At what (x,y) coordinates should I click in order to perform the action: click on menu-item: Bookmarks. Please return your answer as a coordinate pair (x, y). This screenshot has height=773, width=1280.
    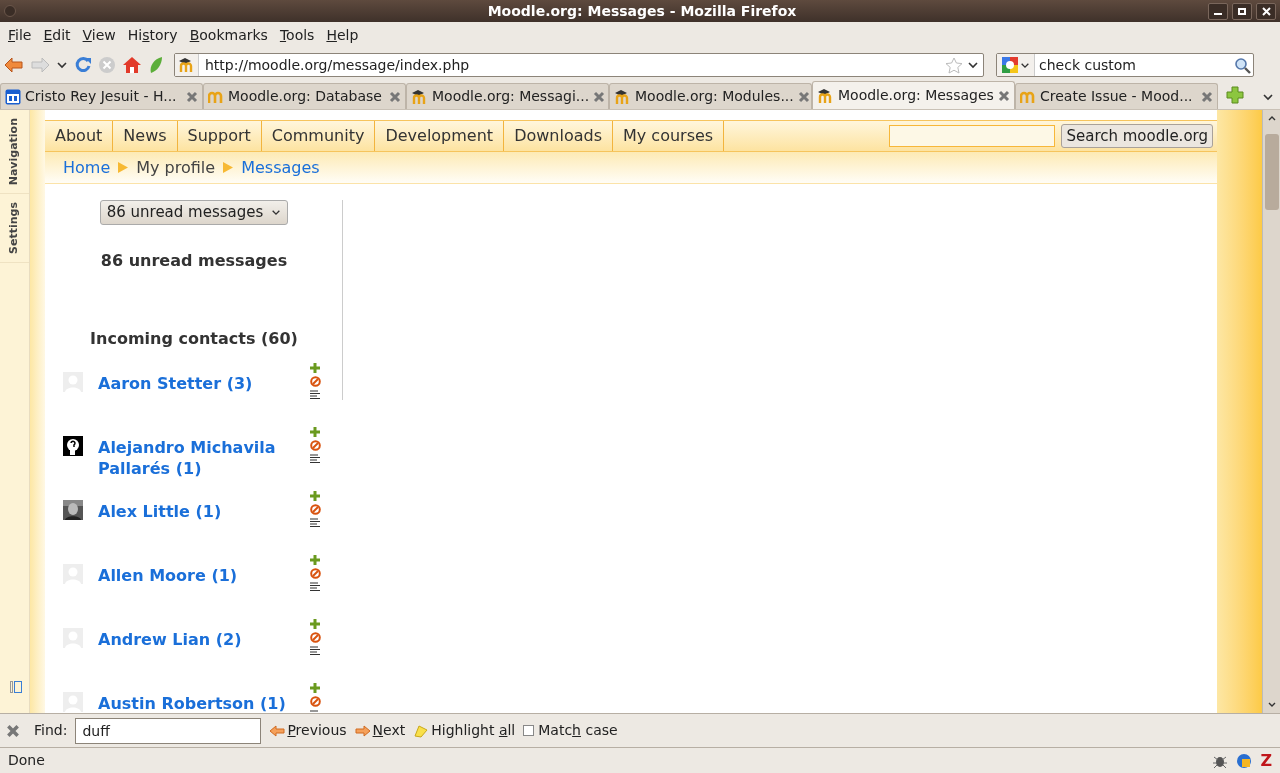
    Looking at the image, I should click on (228, 35).